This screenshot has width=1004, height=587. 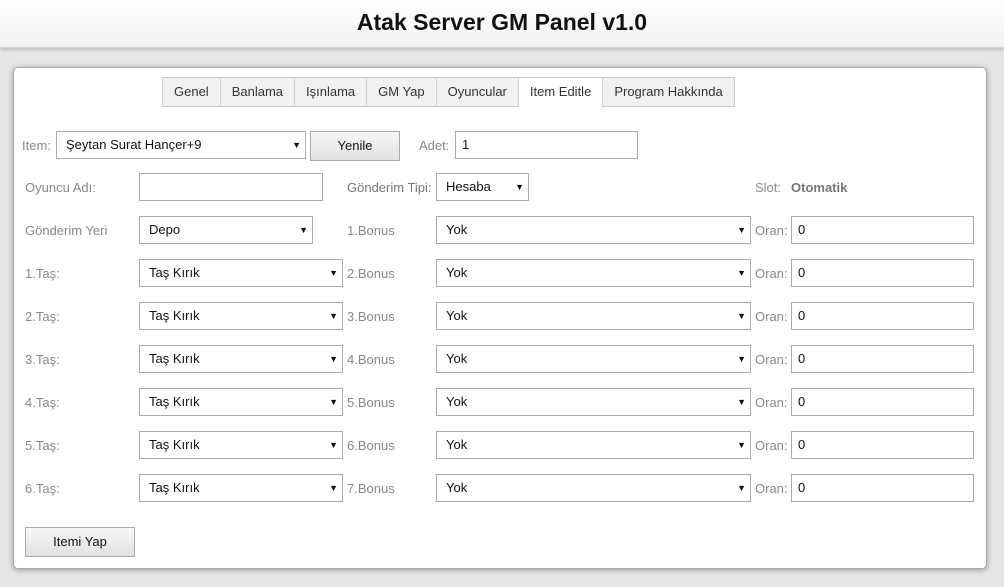 What do you see at coordinates (371, 230) in the screenshot?
I see `bonus-label: 1.Bonus` at bounding box center [371, 230].